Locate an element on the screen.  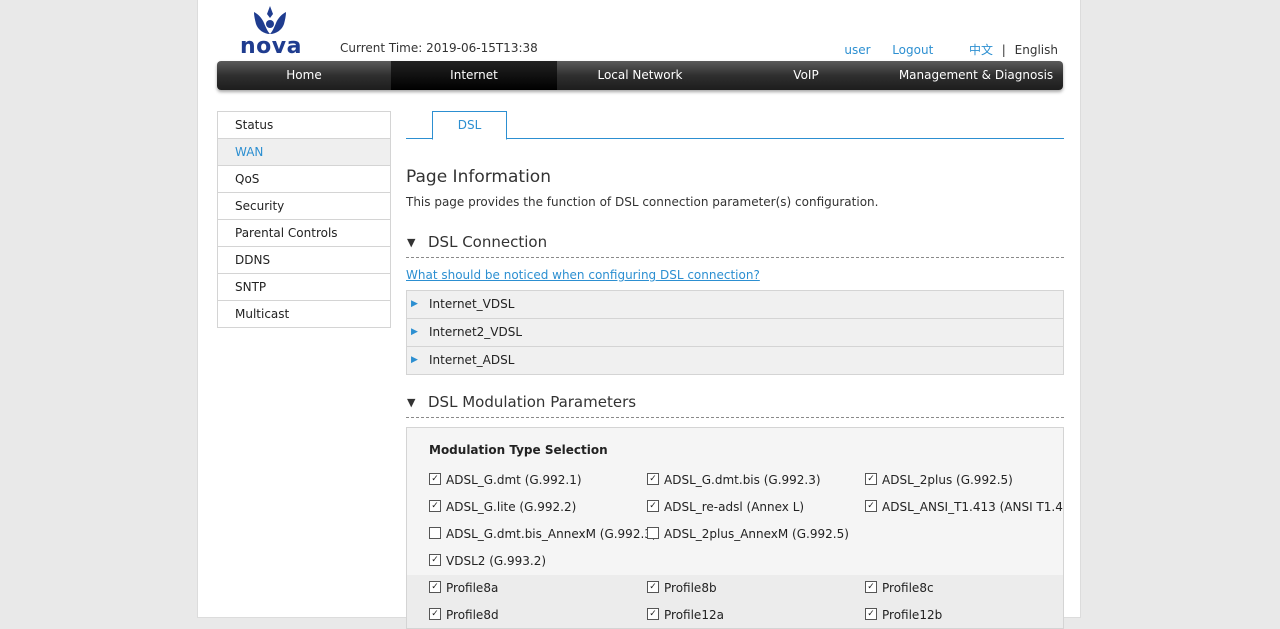
sidebar-item-multicast: Multicast is located at coordinates (304, 314).